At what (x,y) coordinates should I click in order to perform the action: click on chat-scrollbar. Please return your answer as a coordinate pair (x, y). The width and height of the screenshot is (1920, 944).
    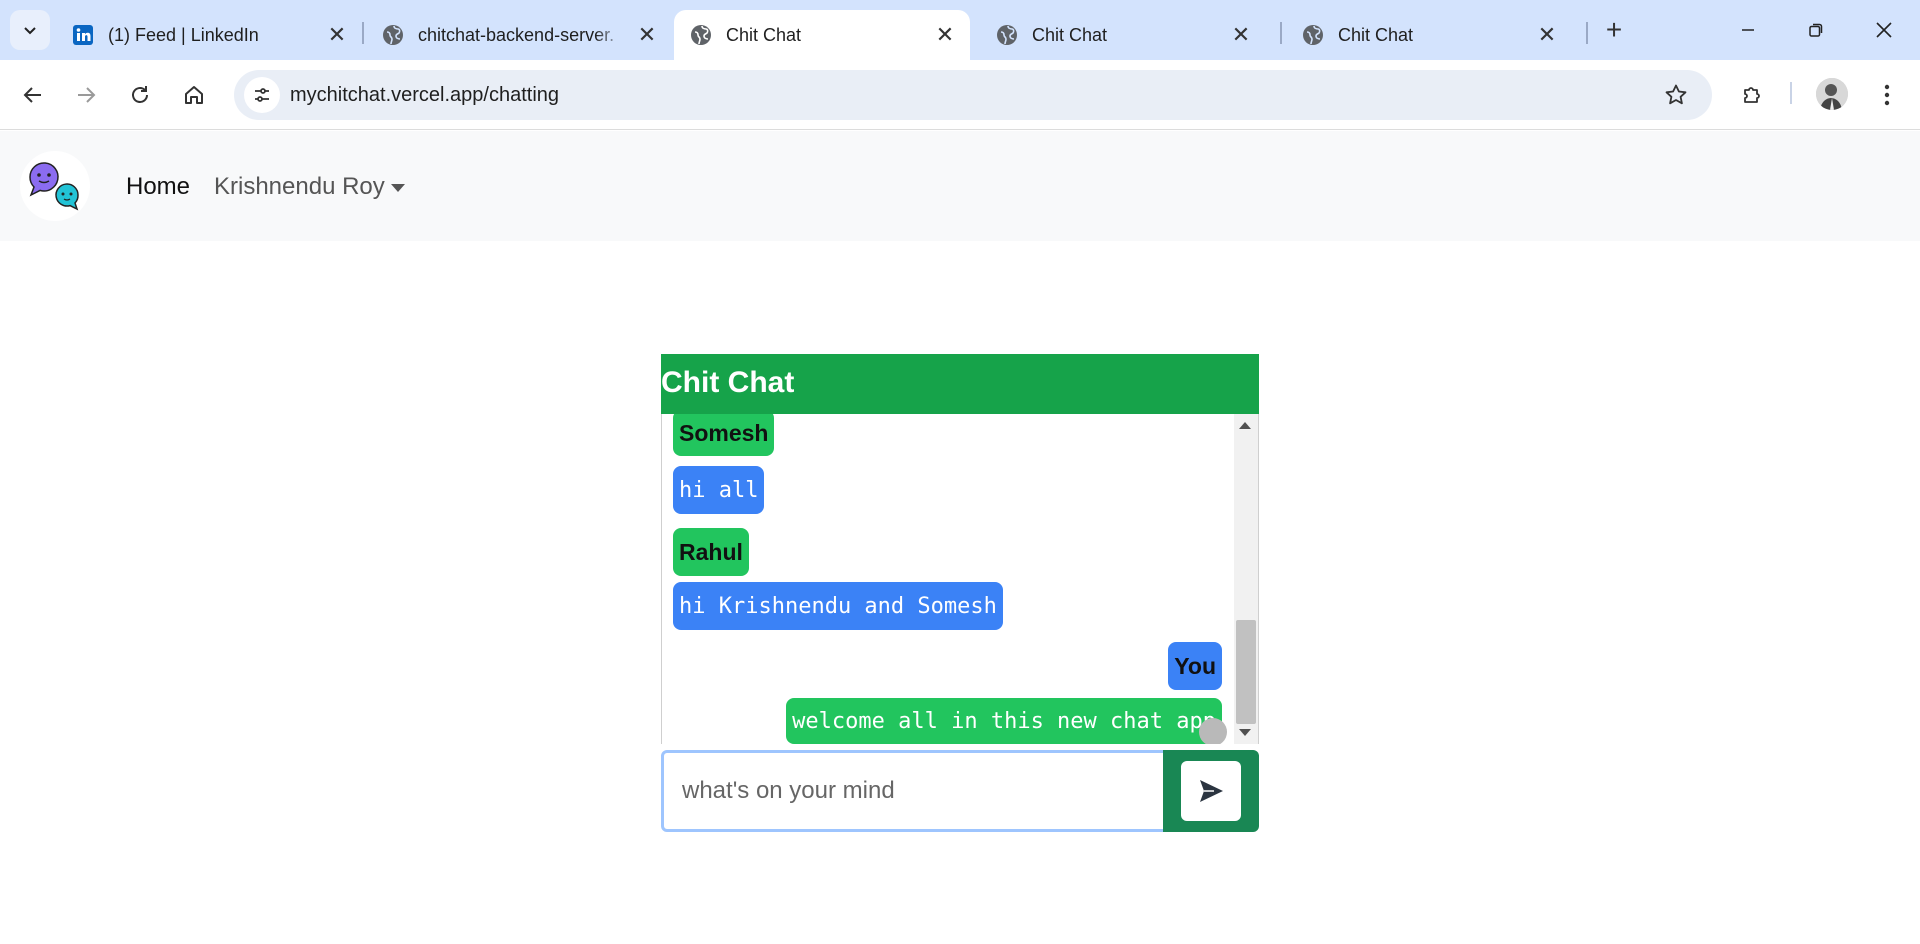
    Looking at the image, I should click on (1246, 579).